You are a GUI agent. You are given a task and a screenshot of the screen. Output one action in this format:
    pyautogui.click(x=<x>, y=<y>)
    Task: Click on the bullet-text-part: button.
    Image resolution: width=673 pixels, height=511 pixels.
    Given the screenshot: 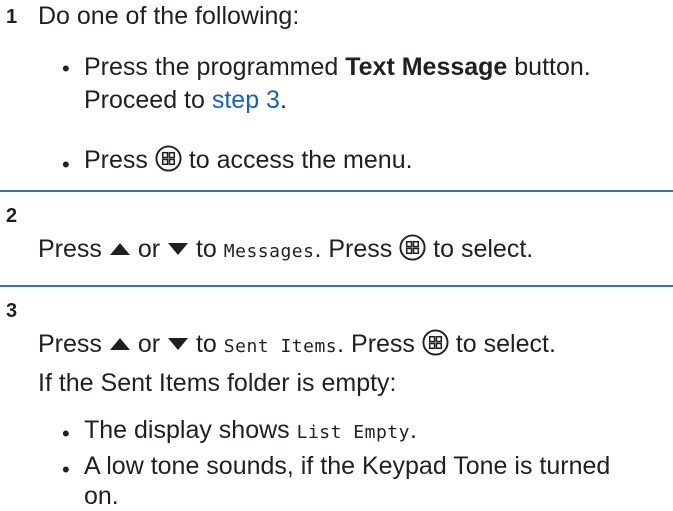 What is the action you would take?
    pyautogui.click(x=549, y=67)
    